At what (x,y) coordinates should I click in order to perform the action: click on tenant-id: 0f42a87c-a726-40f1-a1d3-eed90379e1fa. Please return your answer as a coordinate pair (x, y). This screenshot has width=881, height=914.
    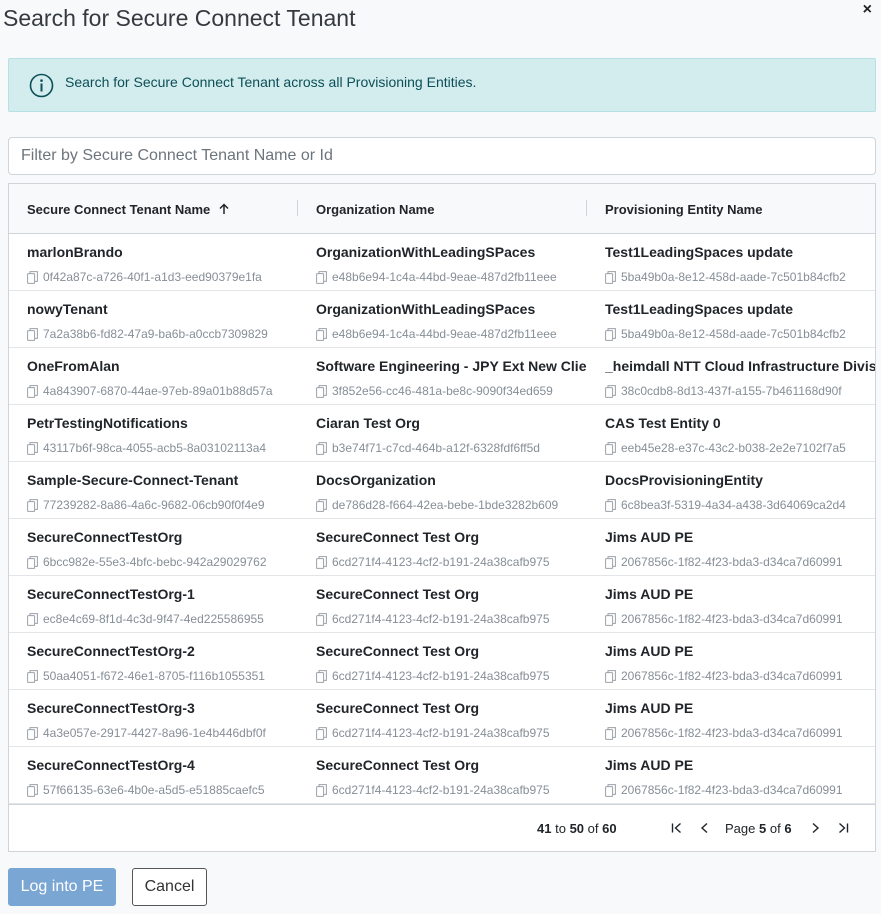
    Looking at the image, I should click on (144, 277).